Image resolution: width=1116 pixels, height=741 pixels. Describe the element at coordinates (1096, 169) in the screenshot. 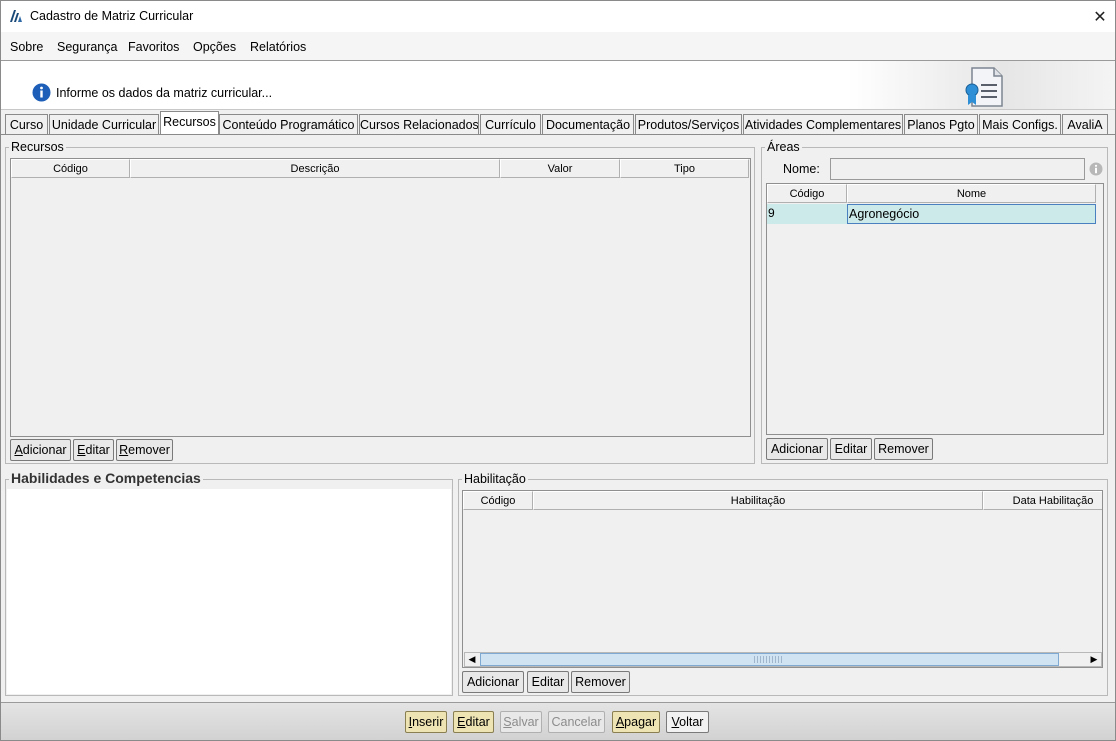

I see `info-circle-icon` at that location.